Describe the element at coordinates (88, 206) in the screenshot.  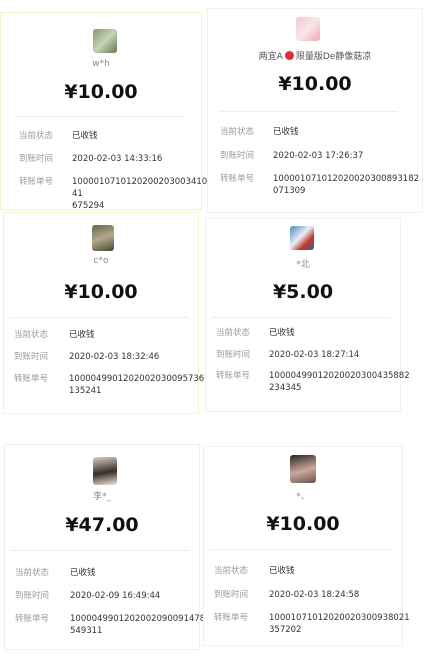
I see `transfer-no-line2: 675294` at that location.